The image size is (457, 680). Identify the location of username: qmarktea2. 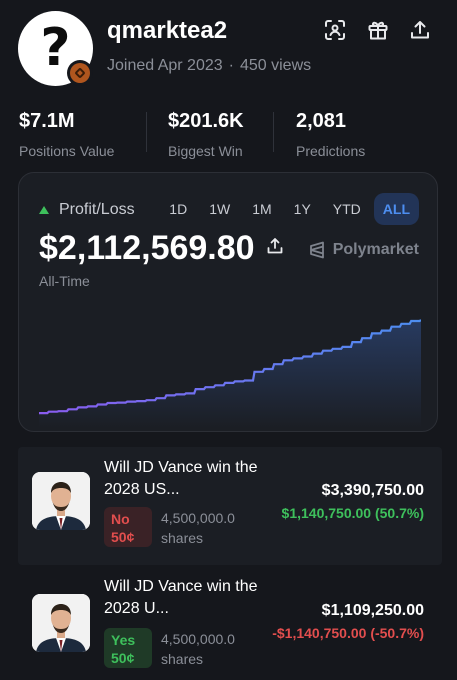
(167, 30).